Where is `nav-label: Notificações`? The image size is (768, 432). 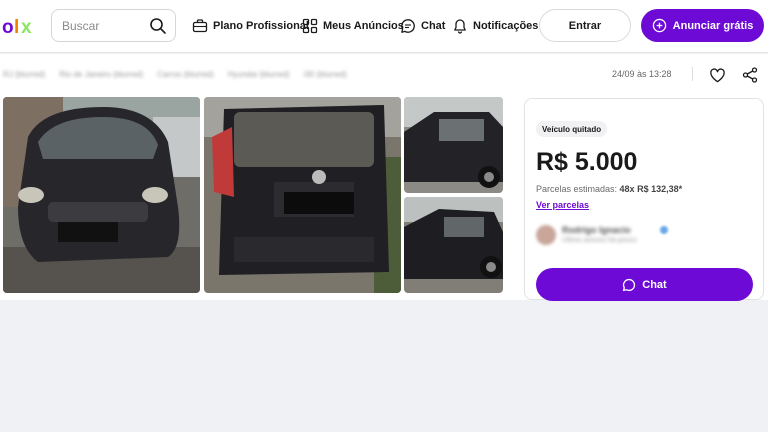
nav-label: Notificações is located at coordinates (506, 26).